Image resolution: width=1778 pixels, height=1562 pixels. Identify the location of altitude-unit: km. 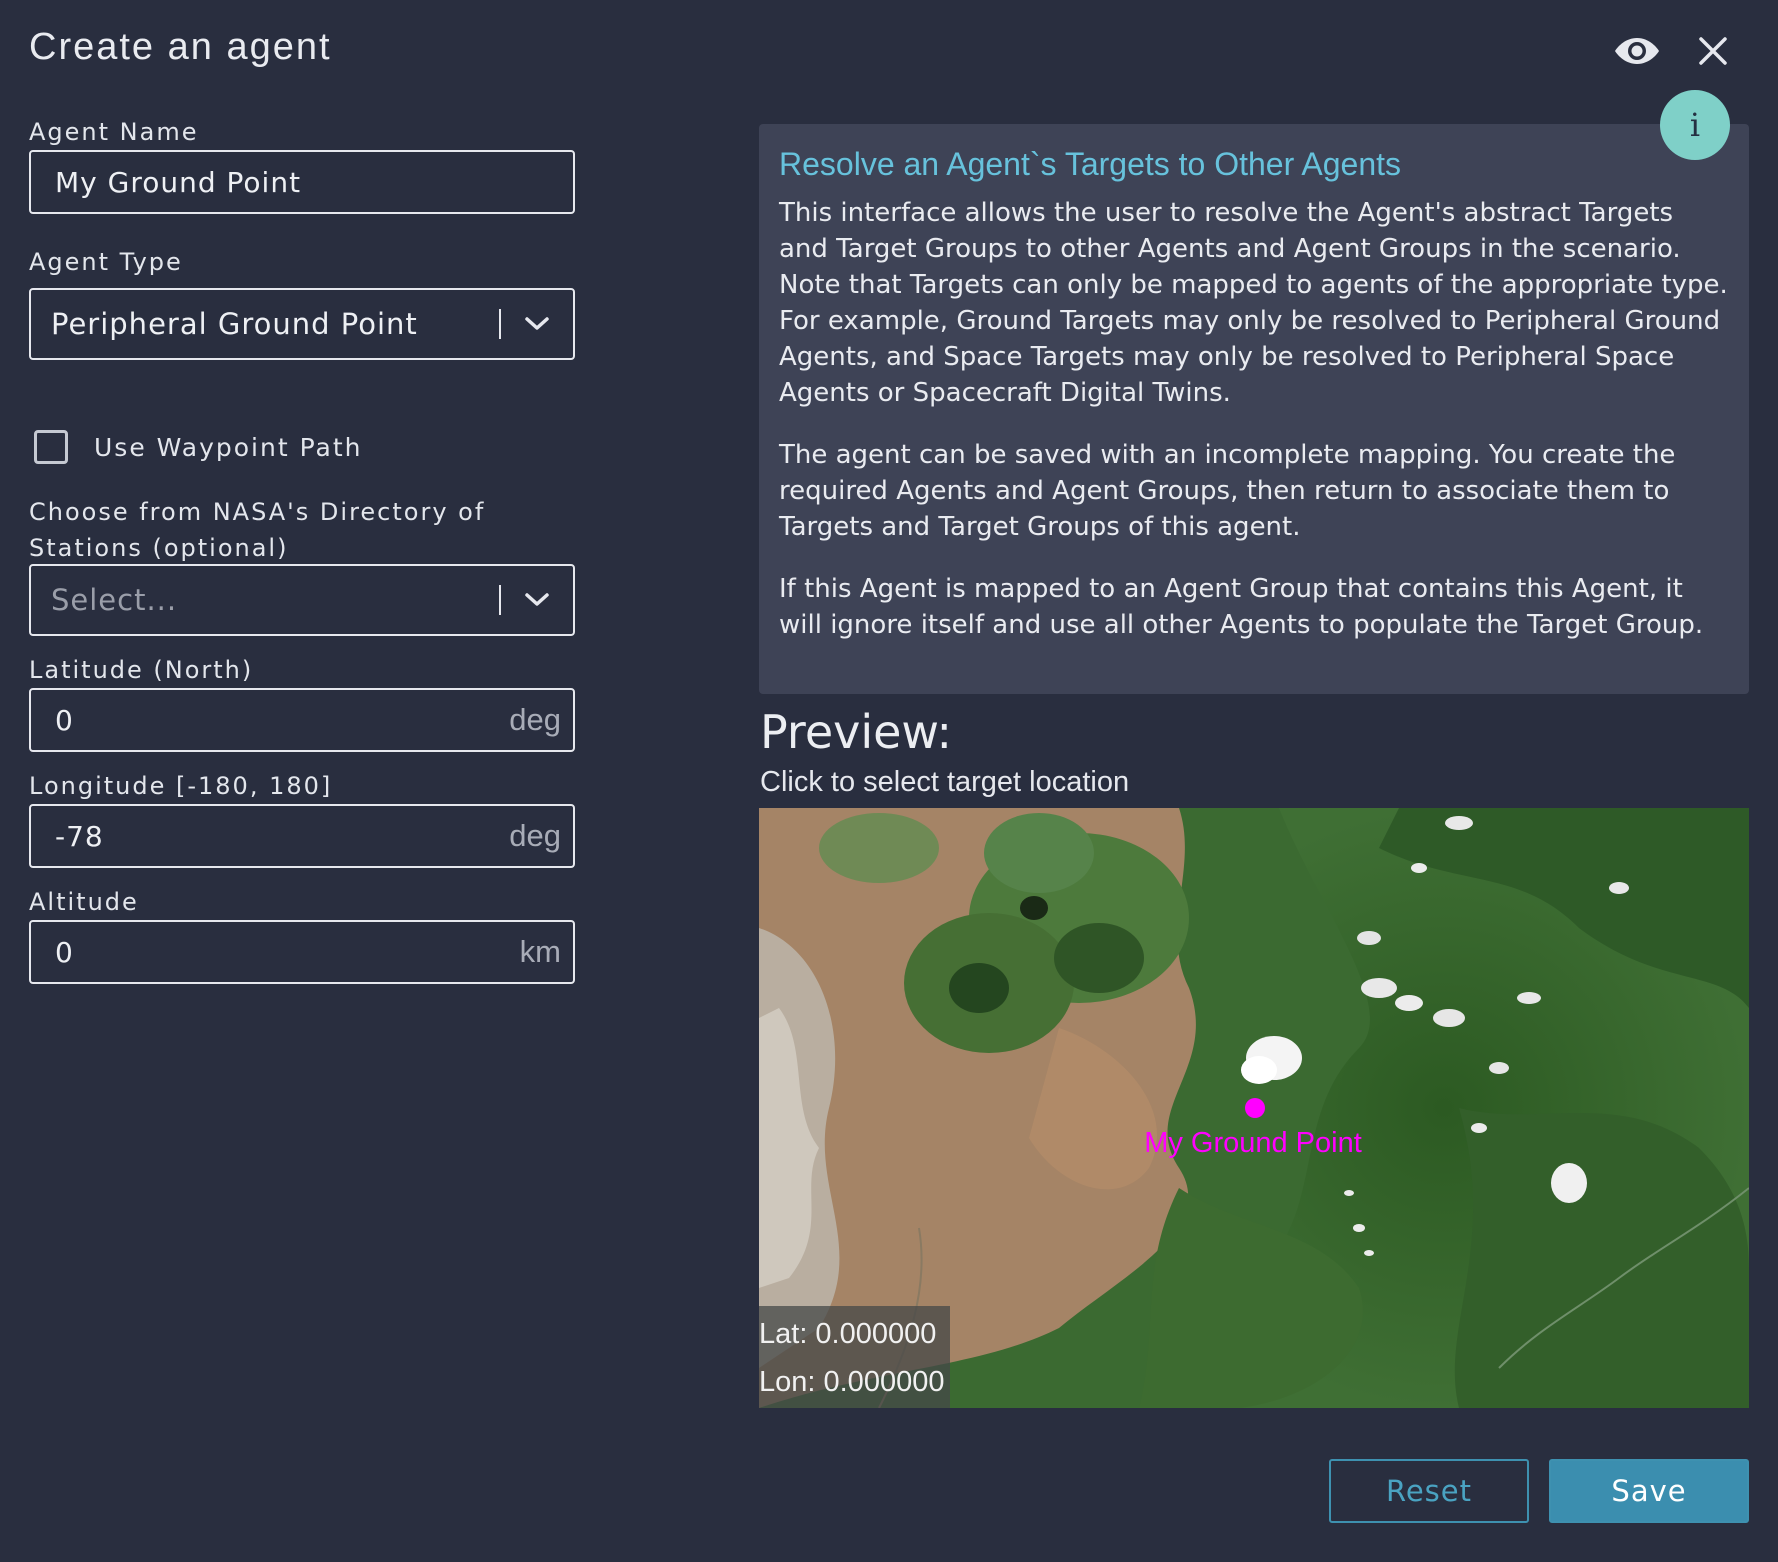
(540, 951).